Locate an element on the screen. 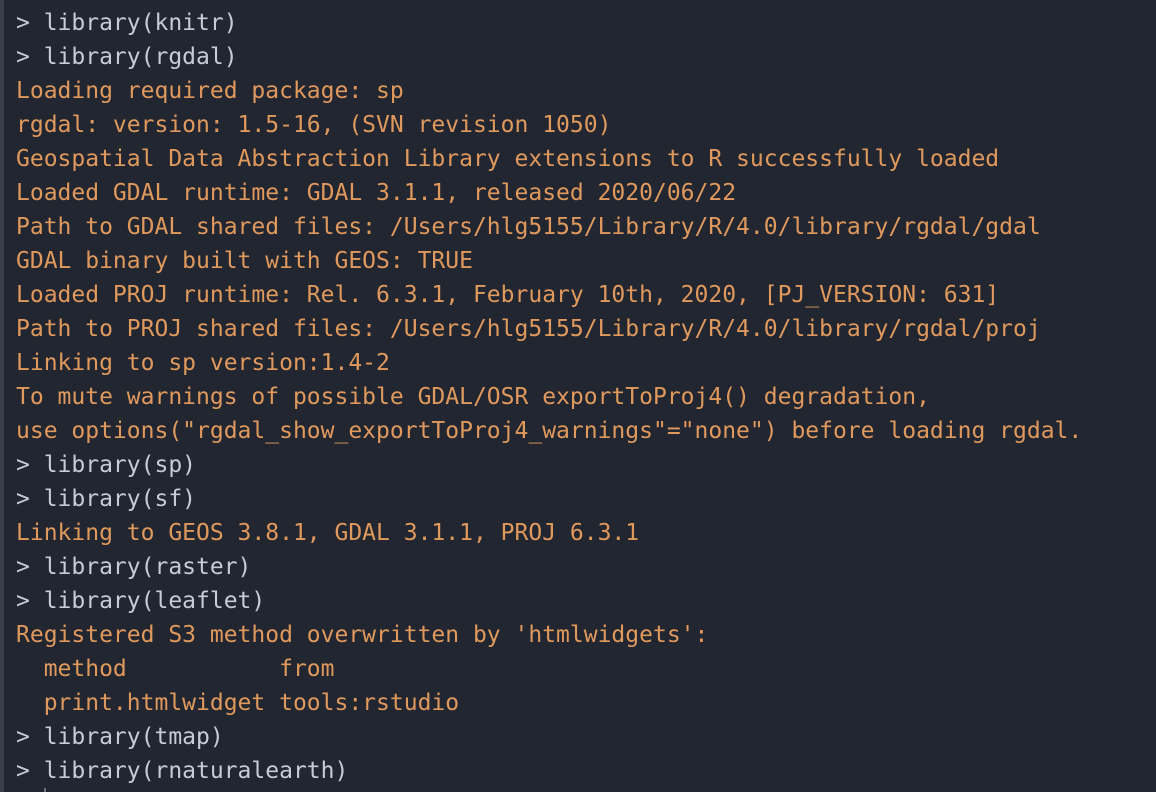 This screenshot has height=792, width=1156. console-input-line: > library(raster) is located at coordinates (134, 567).